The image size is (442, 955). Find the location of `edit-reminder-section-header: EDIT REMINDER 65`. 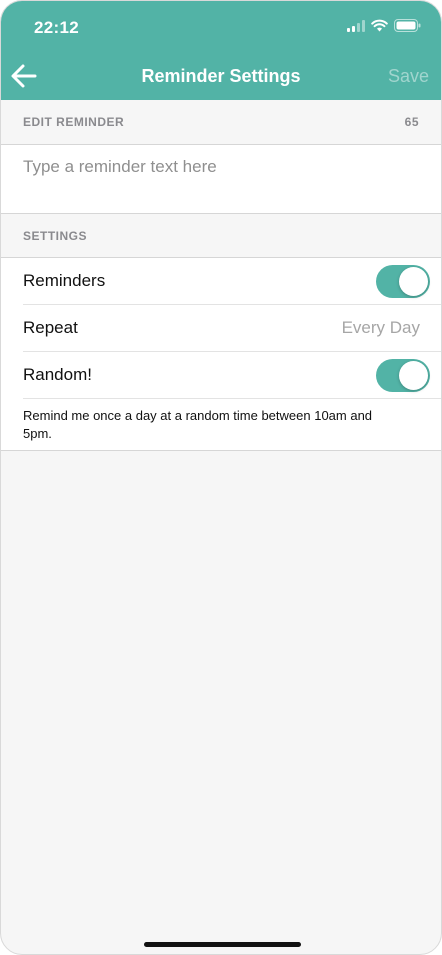

edit-reminder-section-header: EDIT REMINDER 65 is located at coordinates (221, 122).